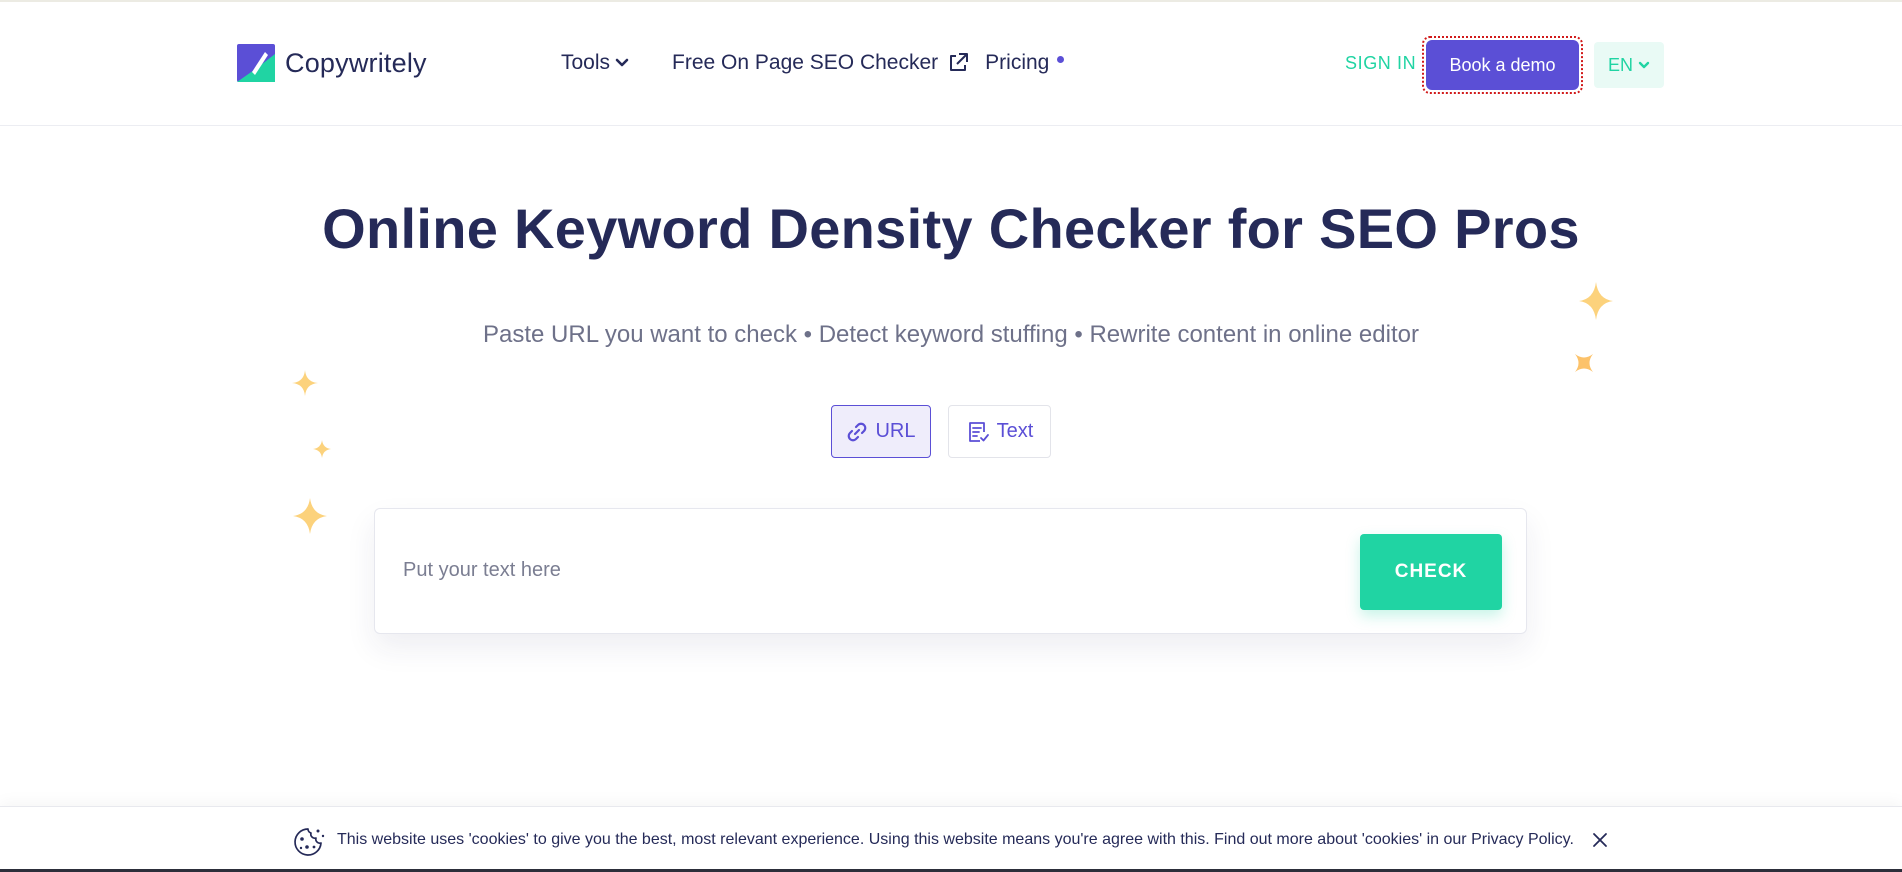 The height and width of the screenshot is (872, 1902). Describe the element at coordinates (1015, 431) in the screenshot. I see `text-mode-label: Text` at that location.